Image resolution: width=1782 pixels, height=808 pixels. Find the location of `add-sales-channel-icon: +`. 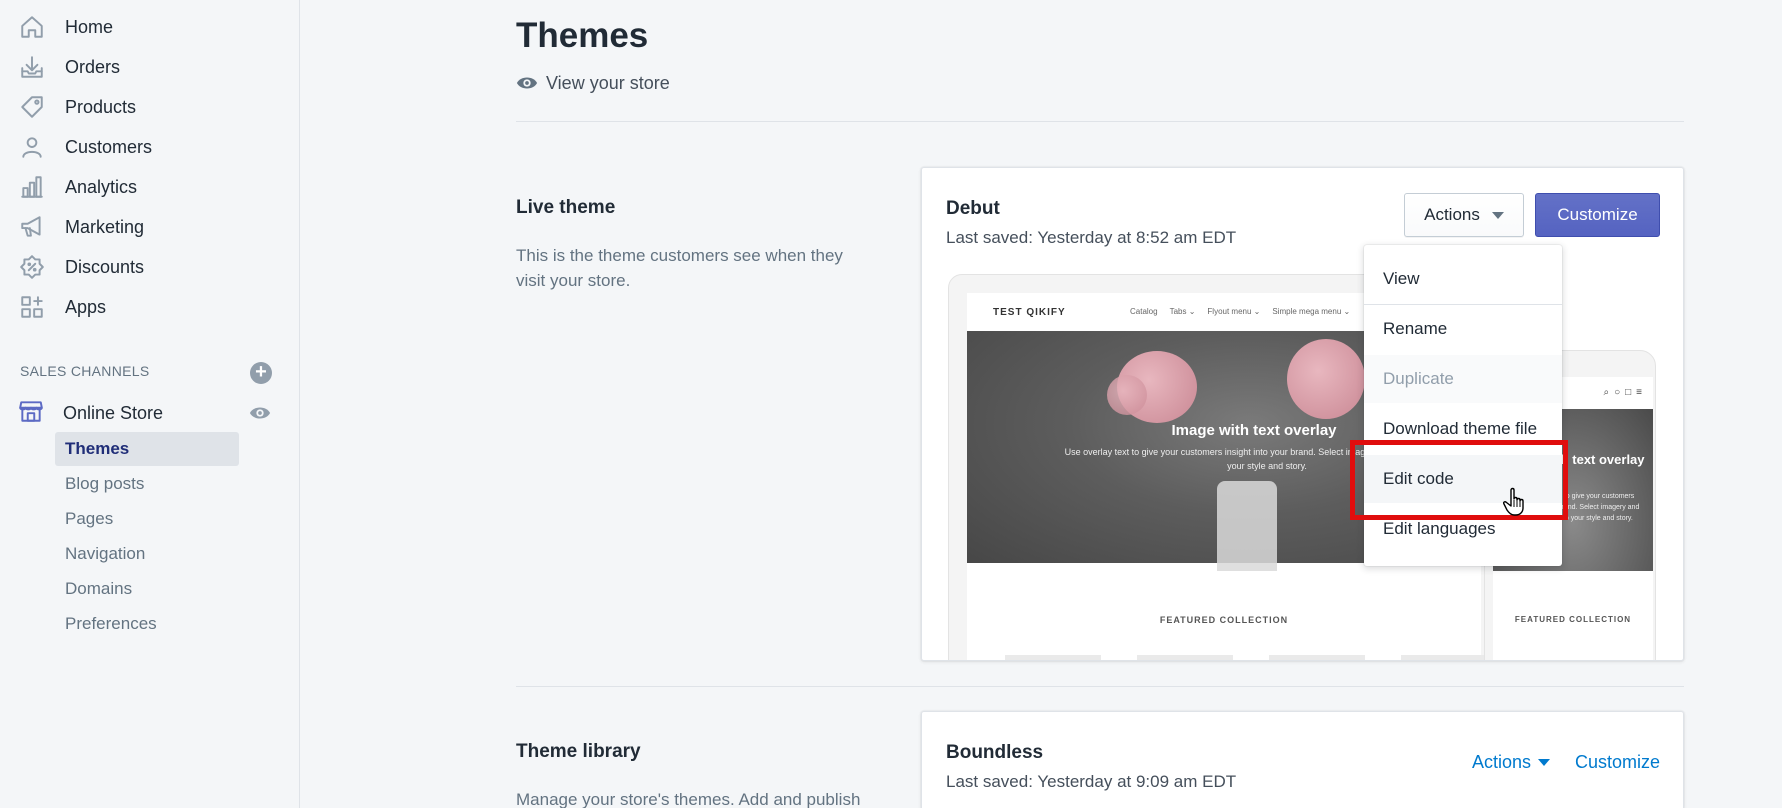

add-sales-channel-icon: + is located at coordinates (261, 373).